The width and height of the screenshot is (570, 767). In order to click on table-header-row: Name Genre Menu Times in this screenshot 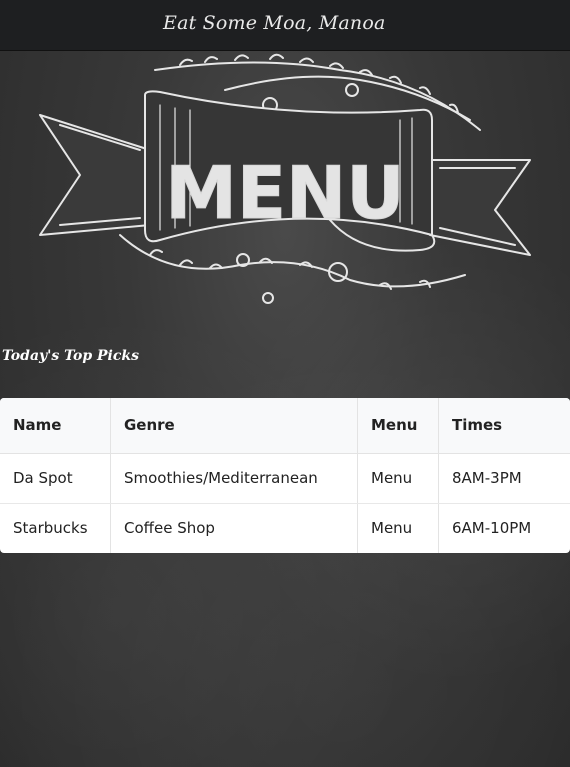, I will do `click(285, 426)`.